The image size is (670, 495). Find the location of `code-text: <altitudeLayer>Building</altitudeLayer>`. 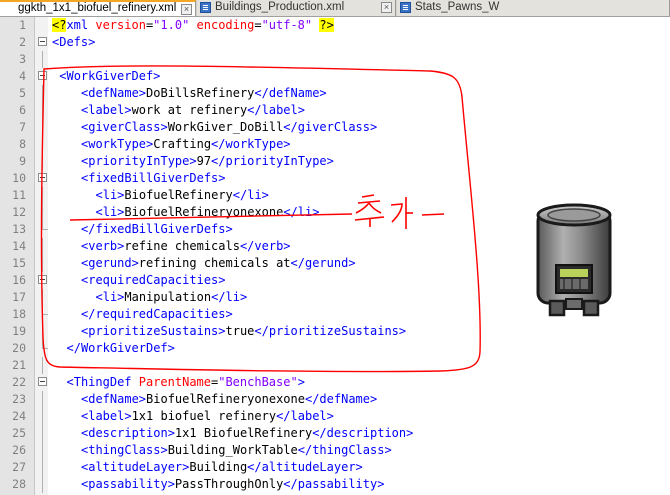

code-text: <altitudeLayer>Building</altitudeLayer> is located at coordinates (222, 467).